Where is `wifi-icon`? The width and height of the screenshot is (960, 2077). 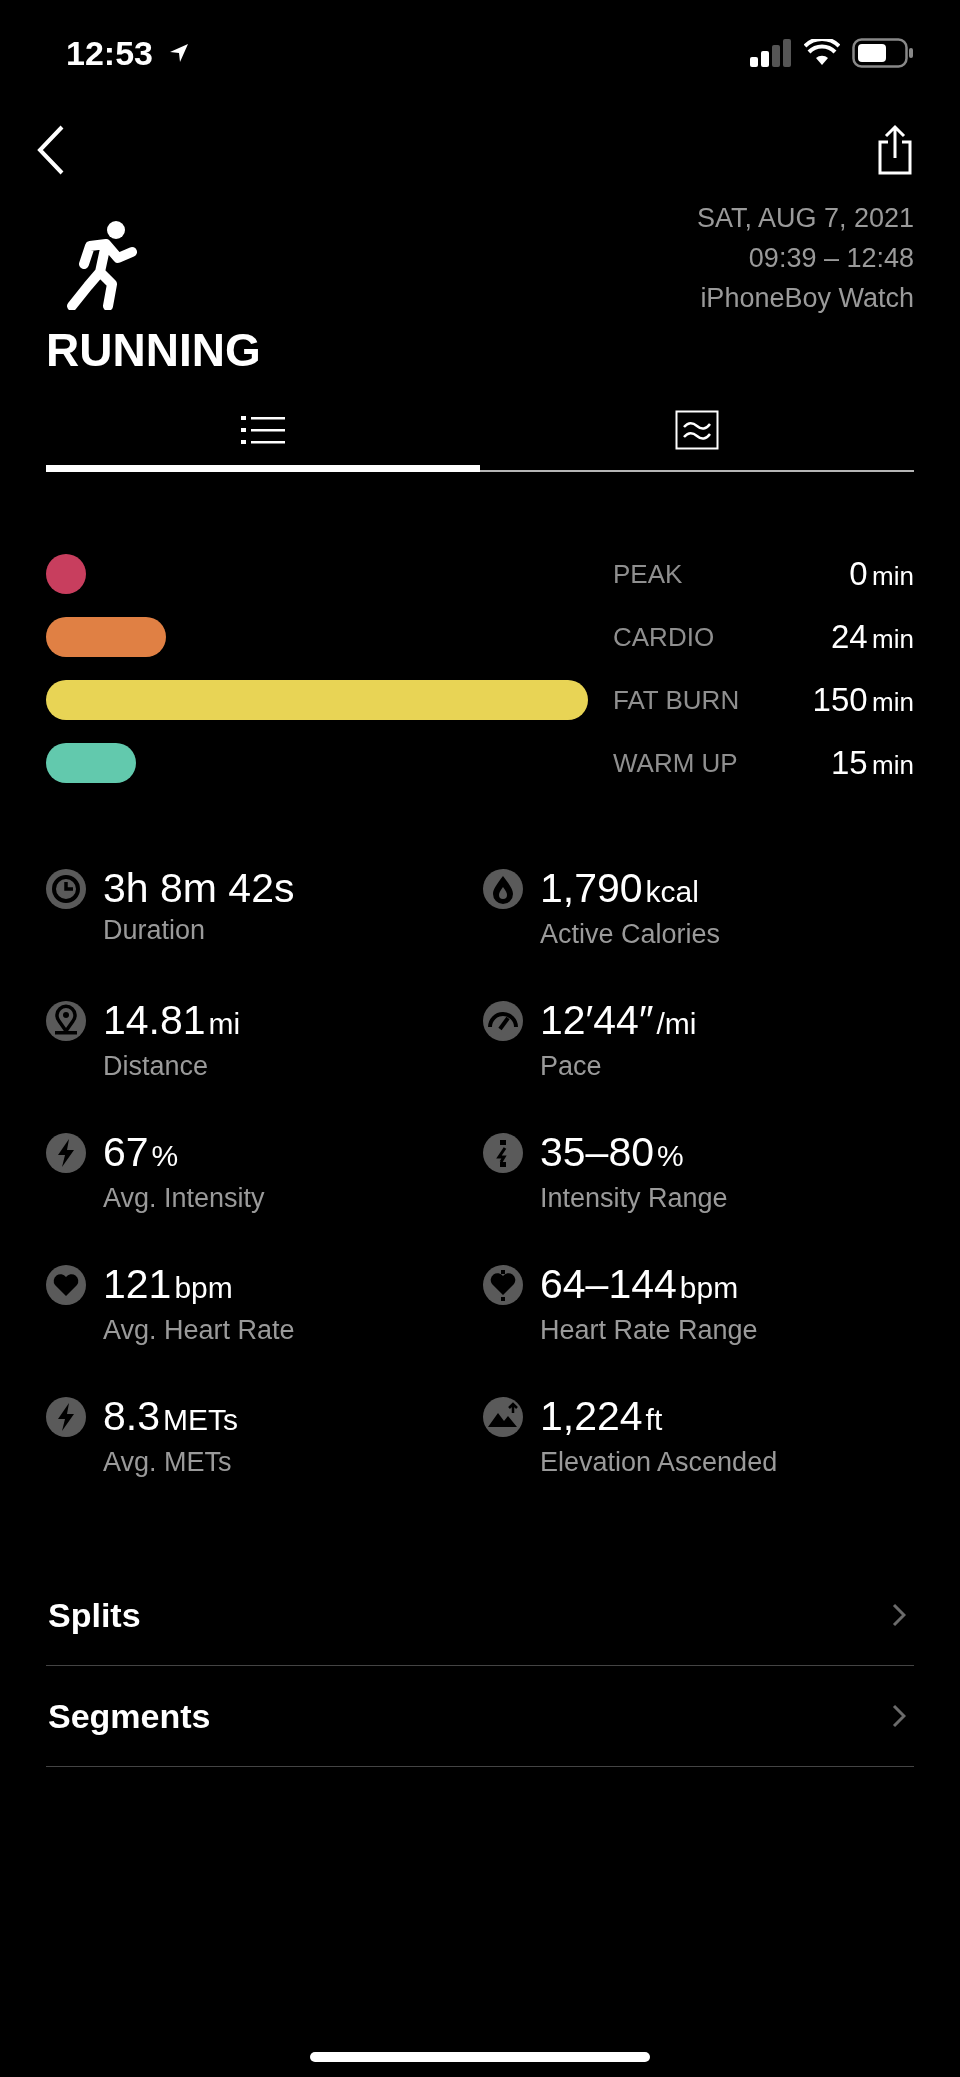
wifi-icon is located at coordinates (822, 53).